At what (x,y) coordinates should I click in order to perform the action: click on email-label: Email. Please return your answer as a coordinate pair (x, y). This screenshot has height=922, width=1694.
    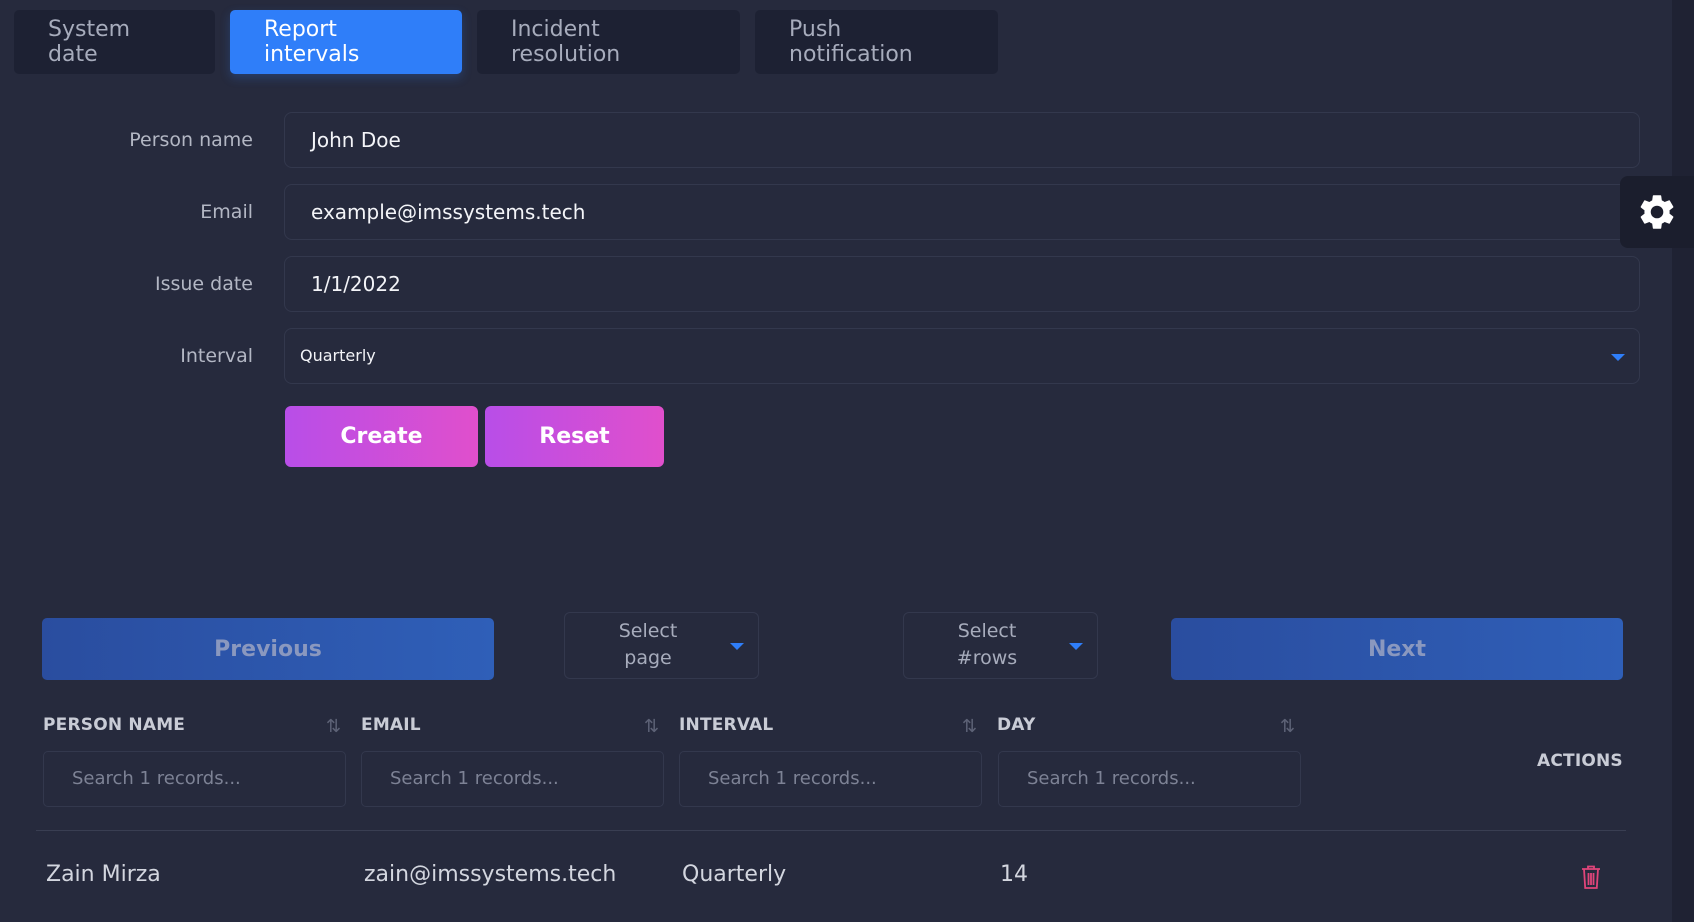
    Looking at the image, I should click on (226, 212).